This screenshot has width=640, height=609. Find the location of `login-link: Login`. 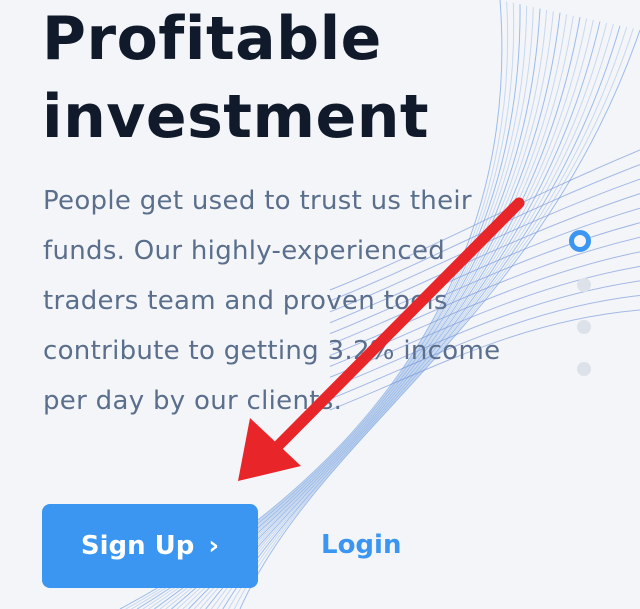

login-link: Login is located at coordinates (361, 545).